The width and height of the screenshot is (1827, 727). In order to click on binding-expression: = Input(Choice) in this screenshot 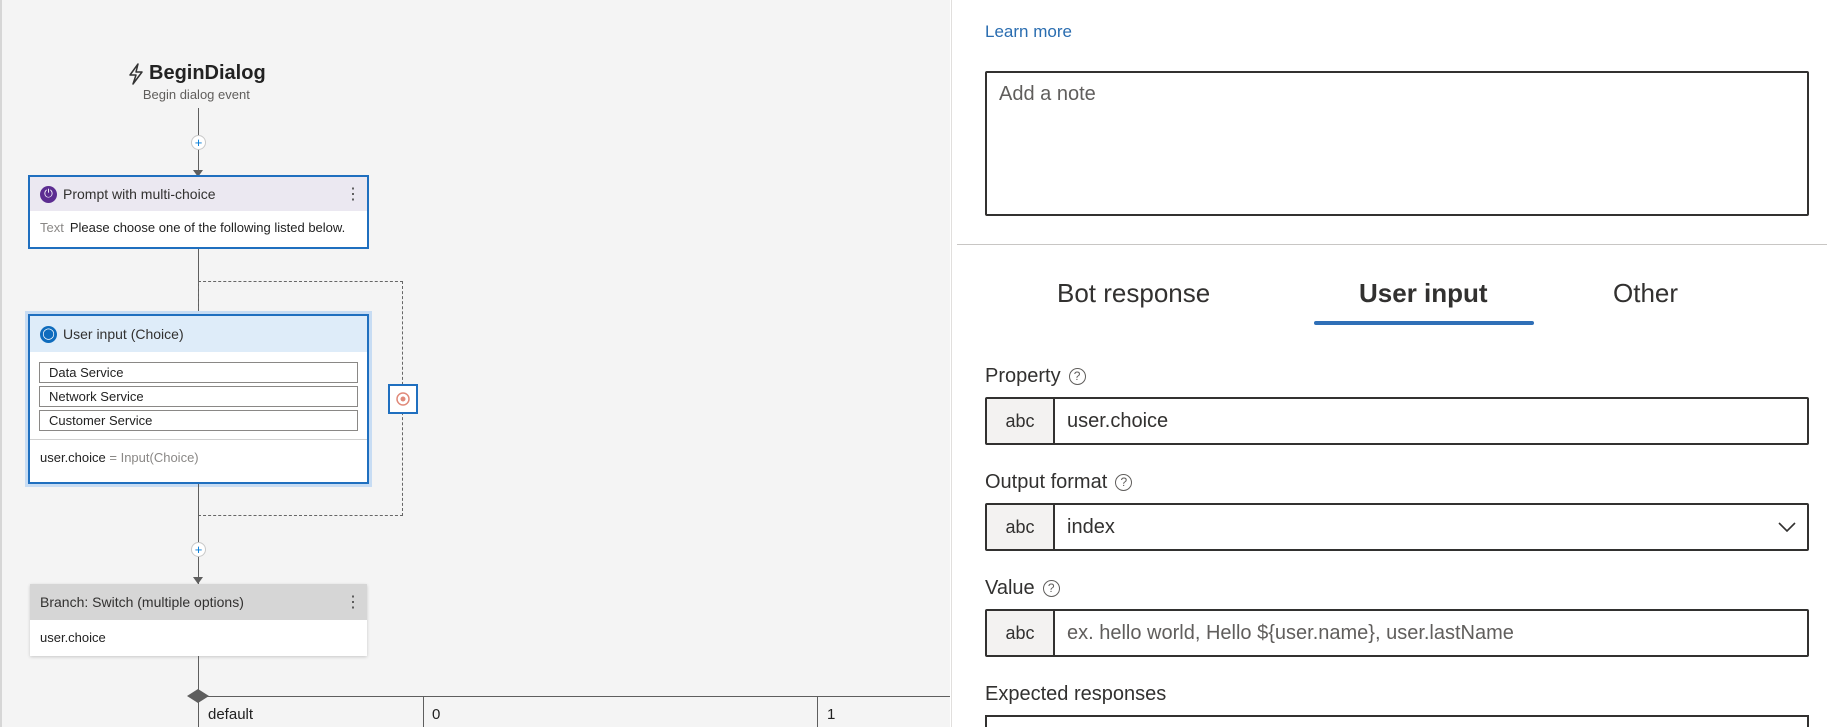, I will do `click(154, 457)`.